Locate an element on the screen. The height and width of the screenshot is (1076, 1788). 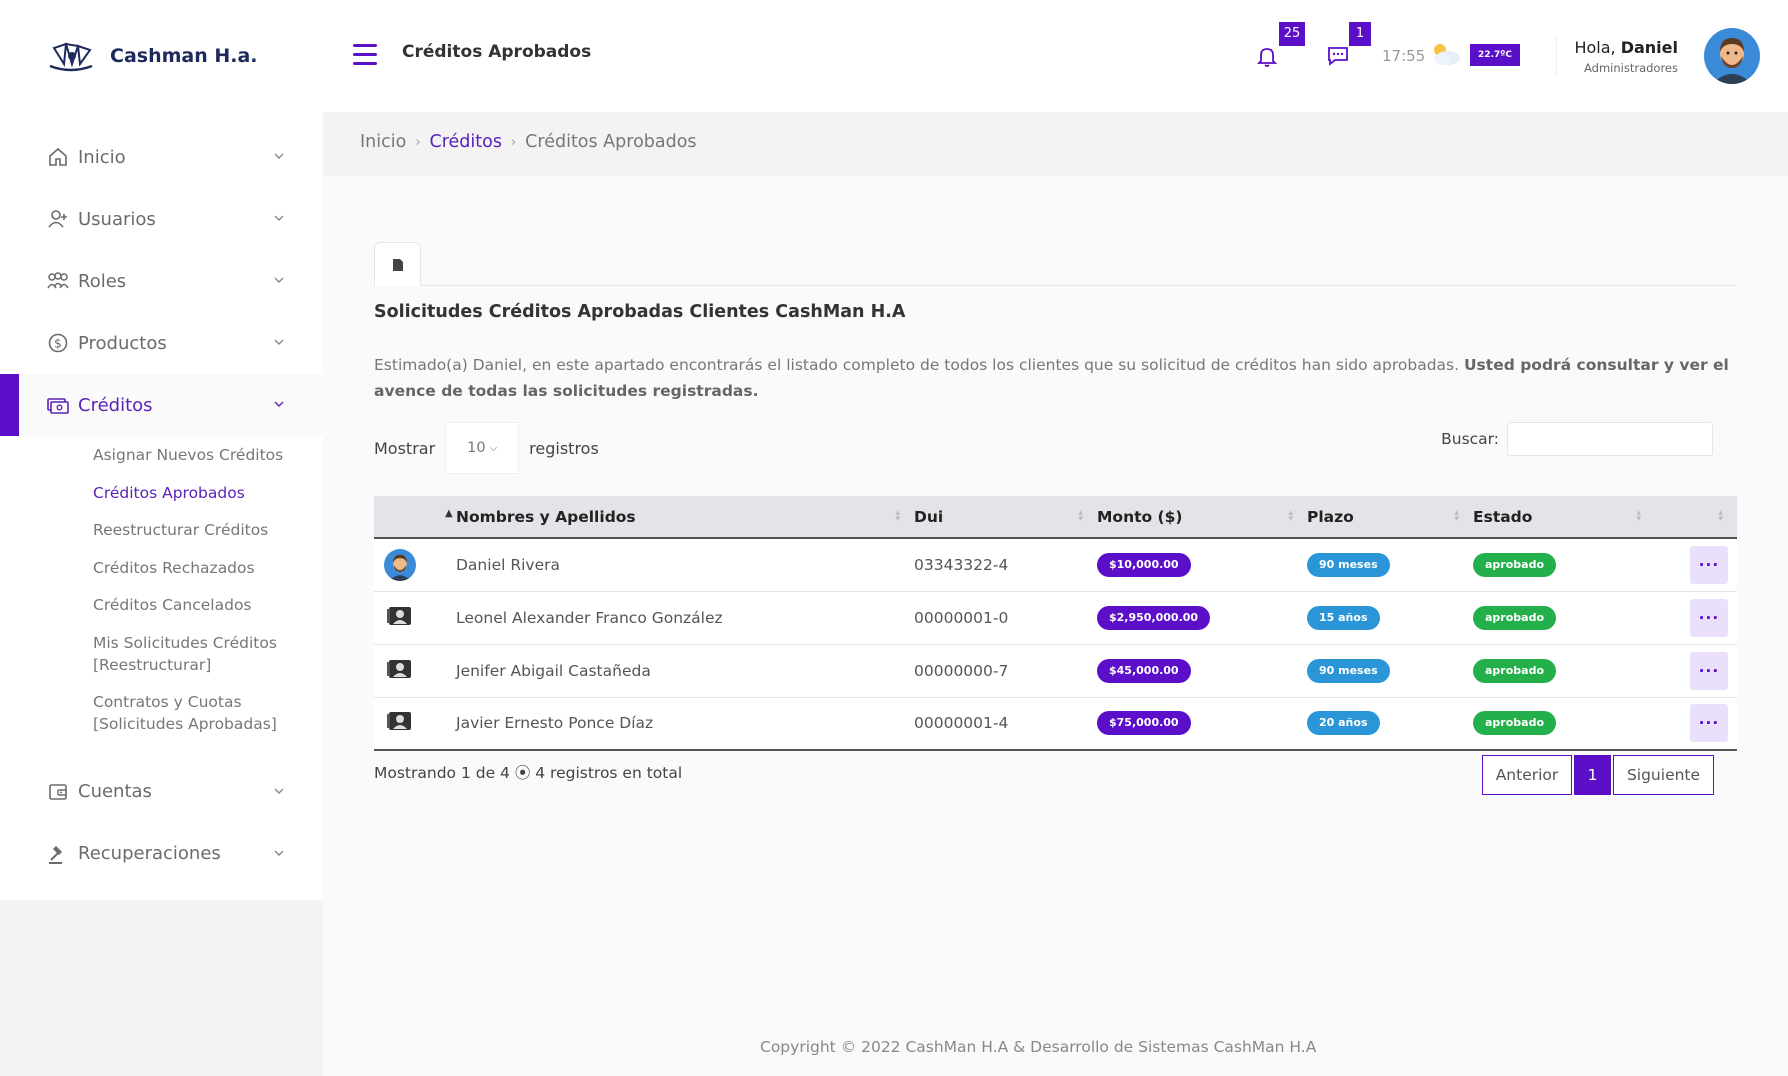
table-info: Mostrando 1 de 4 ⦿ 4 registros en total is located at coordinates (528, 773).